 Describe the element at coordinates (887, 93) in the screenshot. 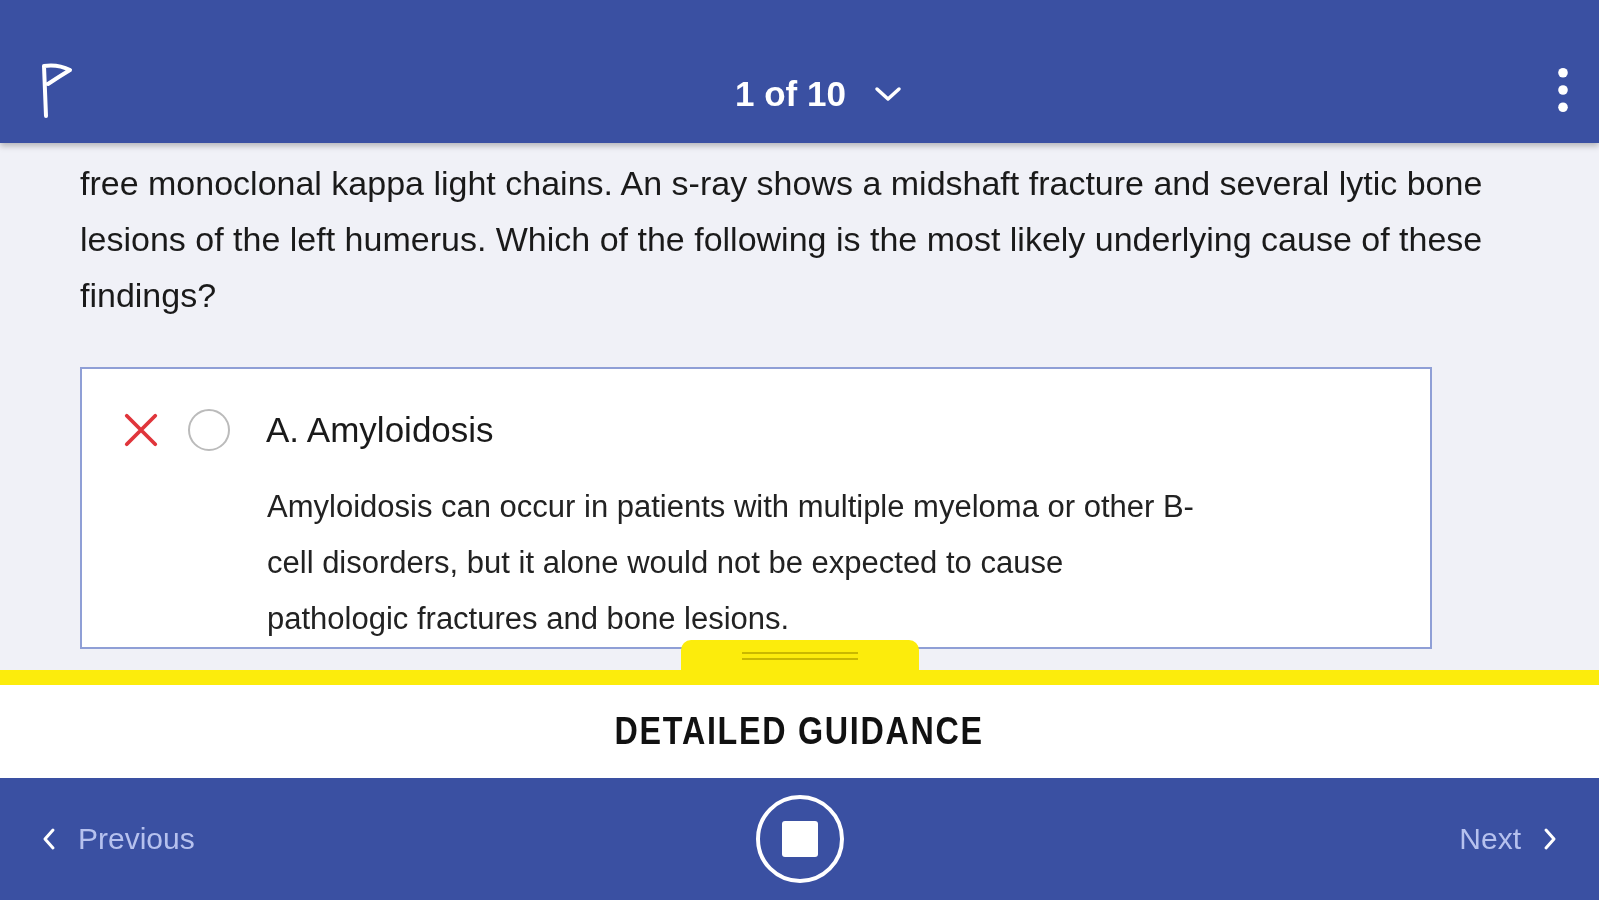

I see `chevron-down-icon` at that location.